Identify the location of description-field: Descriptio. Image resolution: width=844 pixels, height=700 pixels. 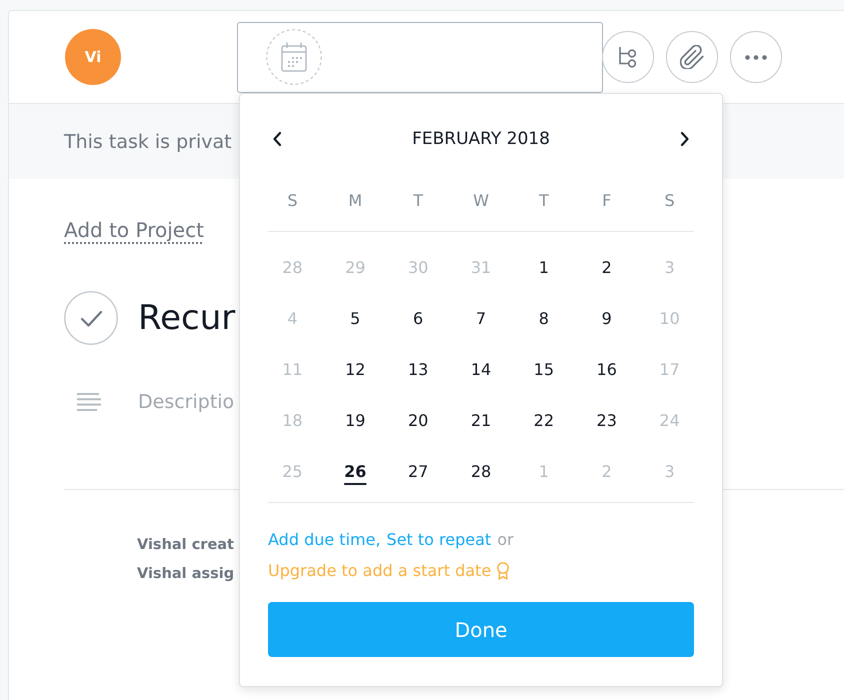
(186, 402).